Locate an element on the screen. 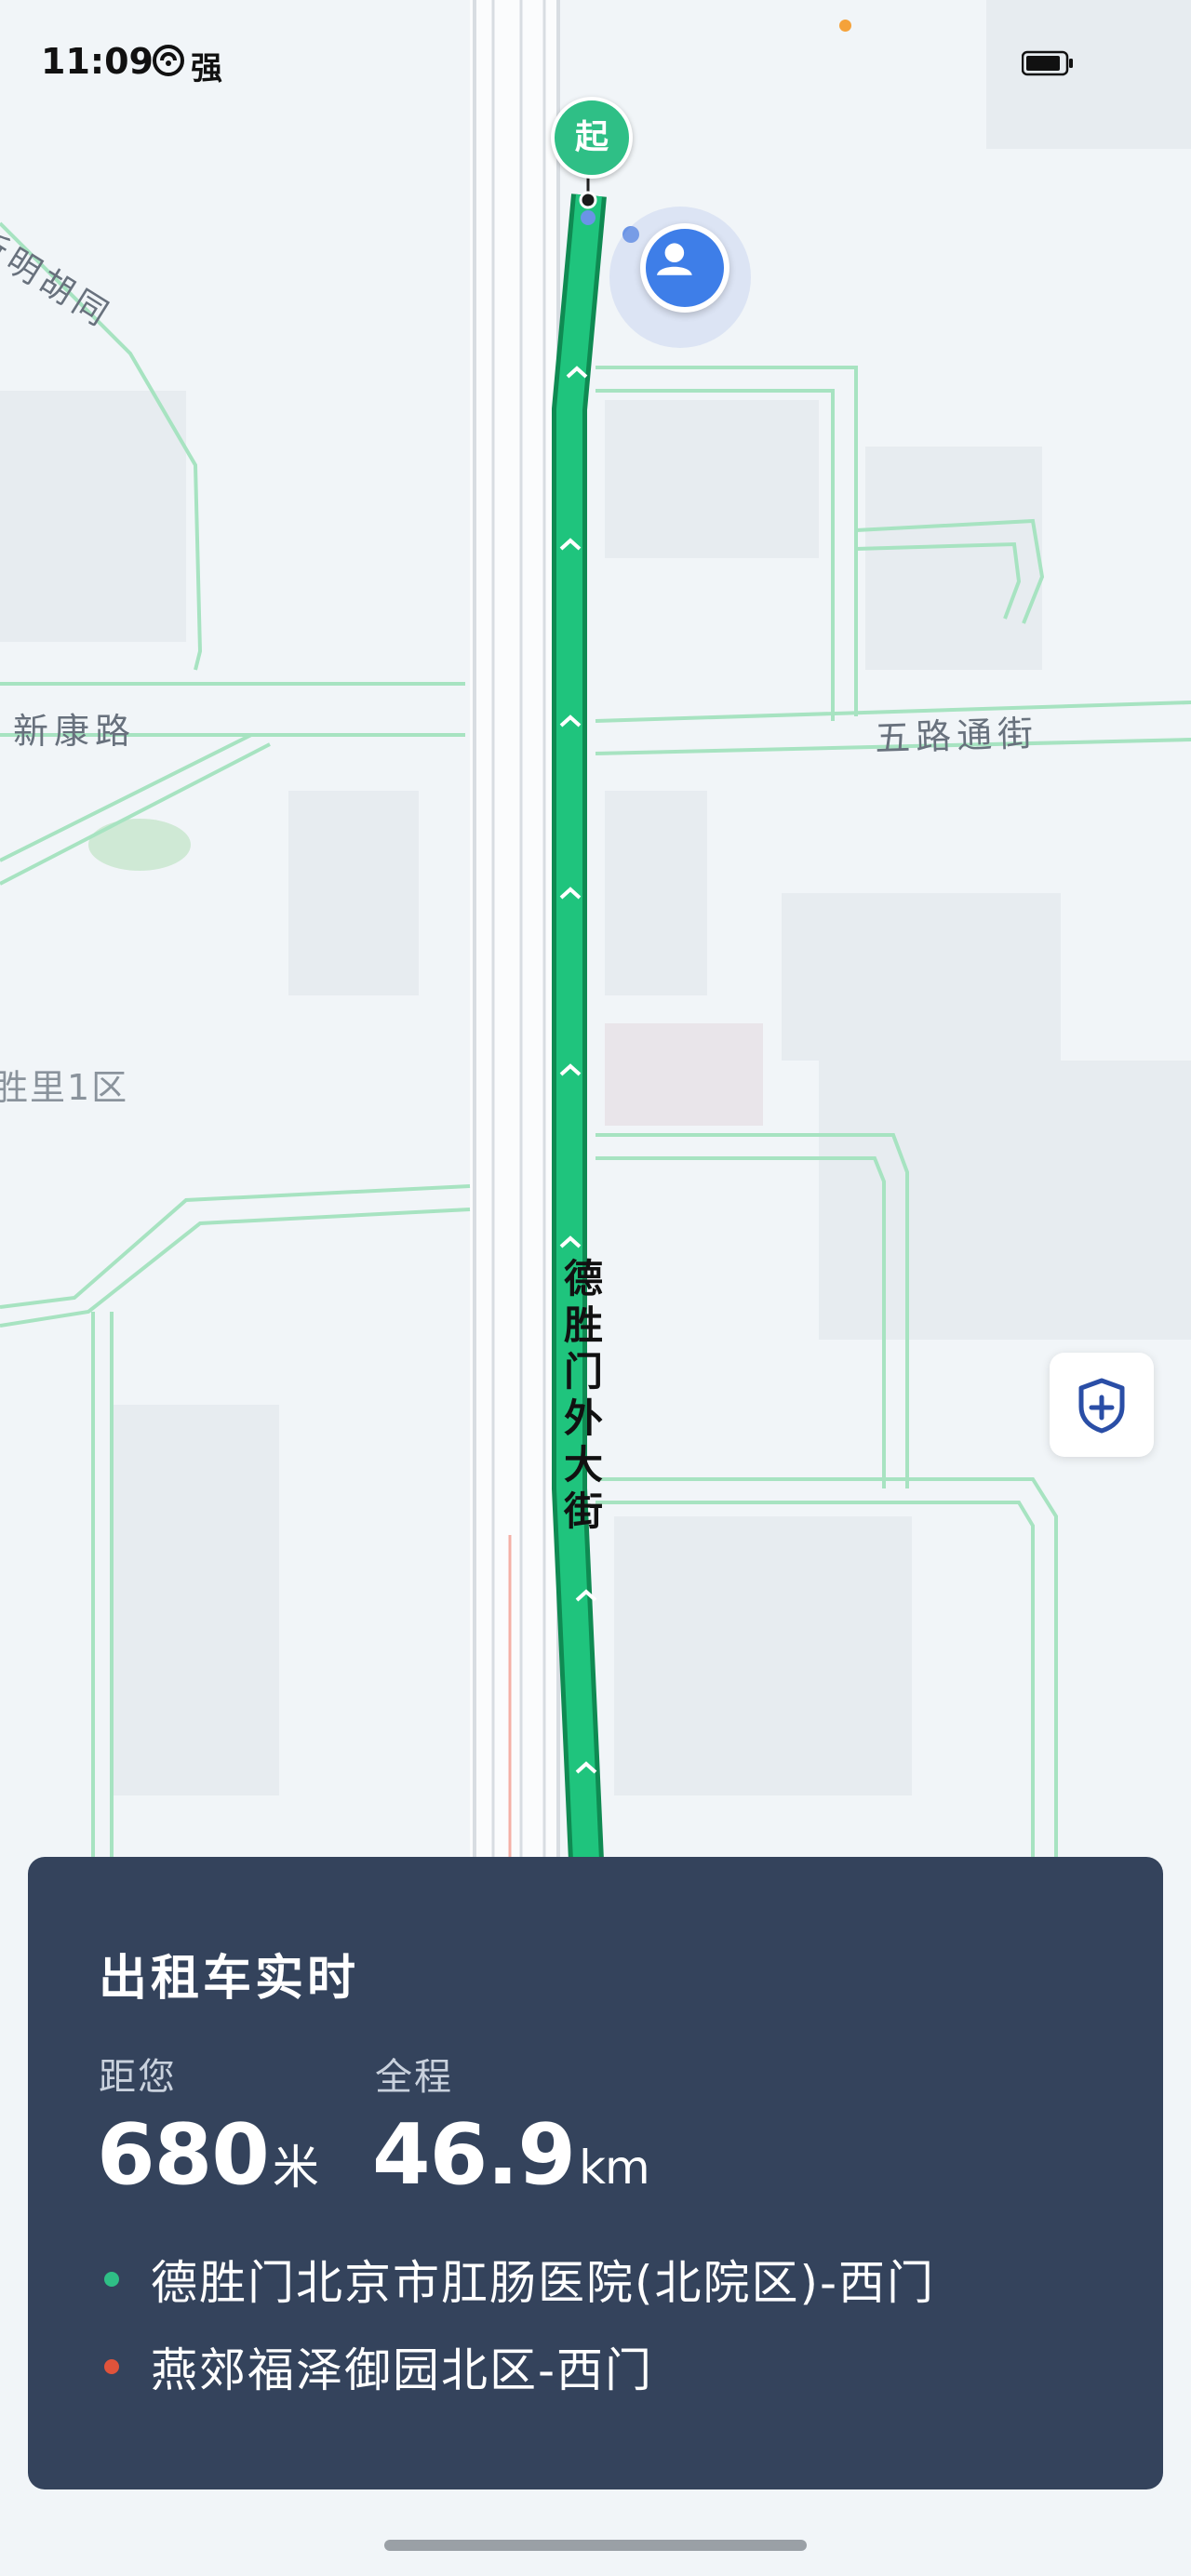 The height and width of the screenshot is (2576, 1191). start-marker: 起 is located at coordinates (592, 138).